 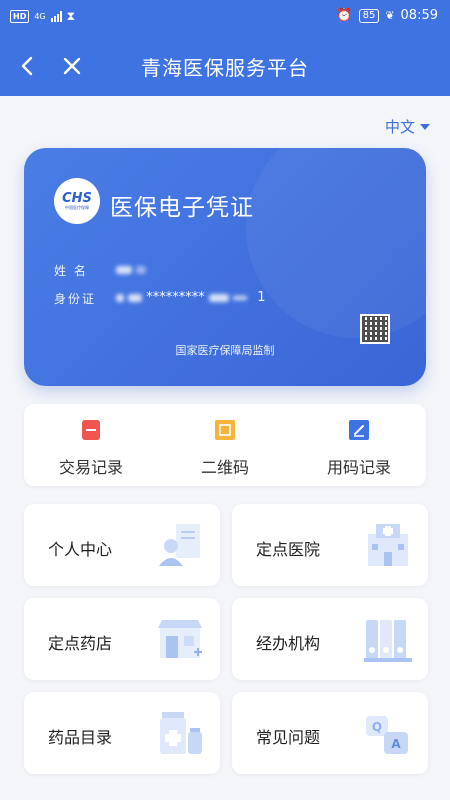 I want to click on quick-action-code-usage: 用码记录, so click(x=359, y=445).